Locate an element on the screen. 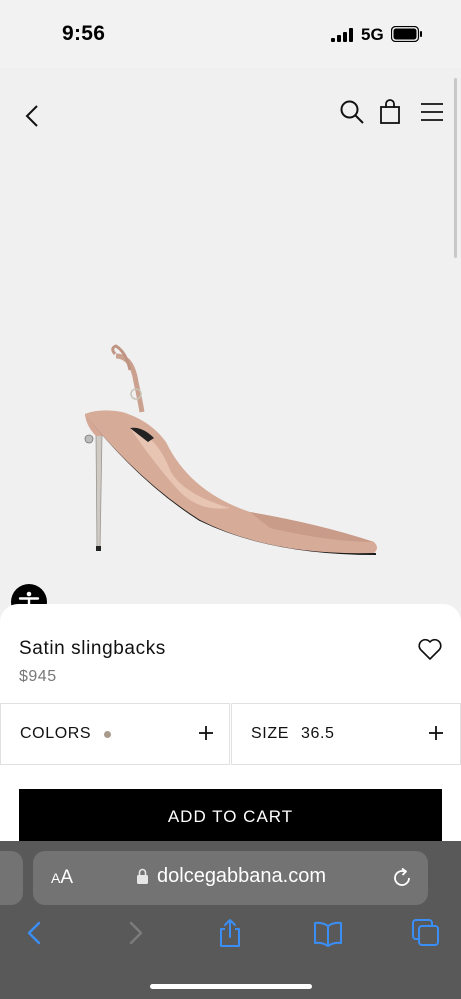 This screenshot has height=999, width=461. previous-tab-preview is located at coordinates (11, 878).